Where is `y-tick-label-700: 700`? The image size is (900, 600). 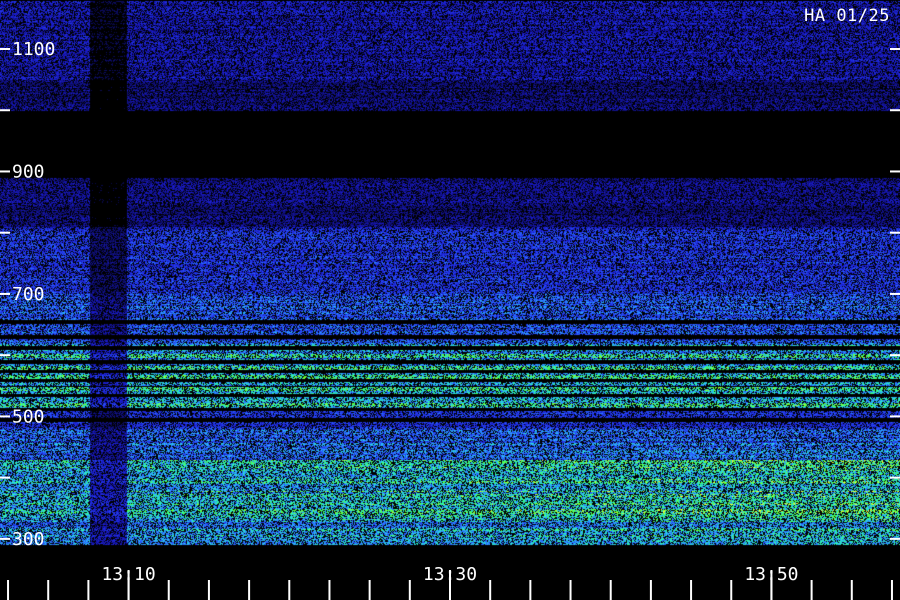 y-tick-label-700: 700 is located at coordinates (28, 294).